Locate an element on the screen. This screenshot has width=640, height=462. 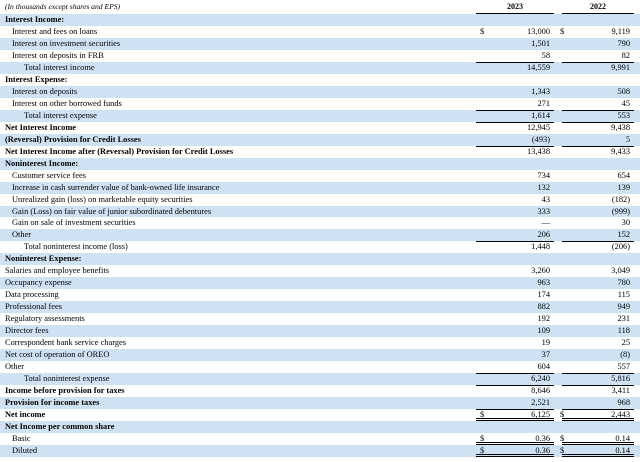
value-prior-year: 654 is located at coordinates (623, 175).